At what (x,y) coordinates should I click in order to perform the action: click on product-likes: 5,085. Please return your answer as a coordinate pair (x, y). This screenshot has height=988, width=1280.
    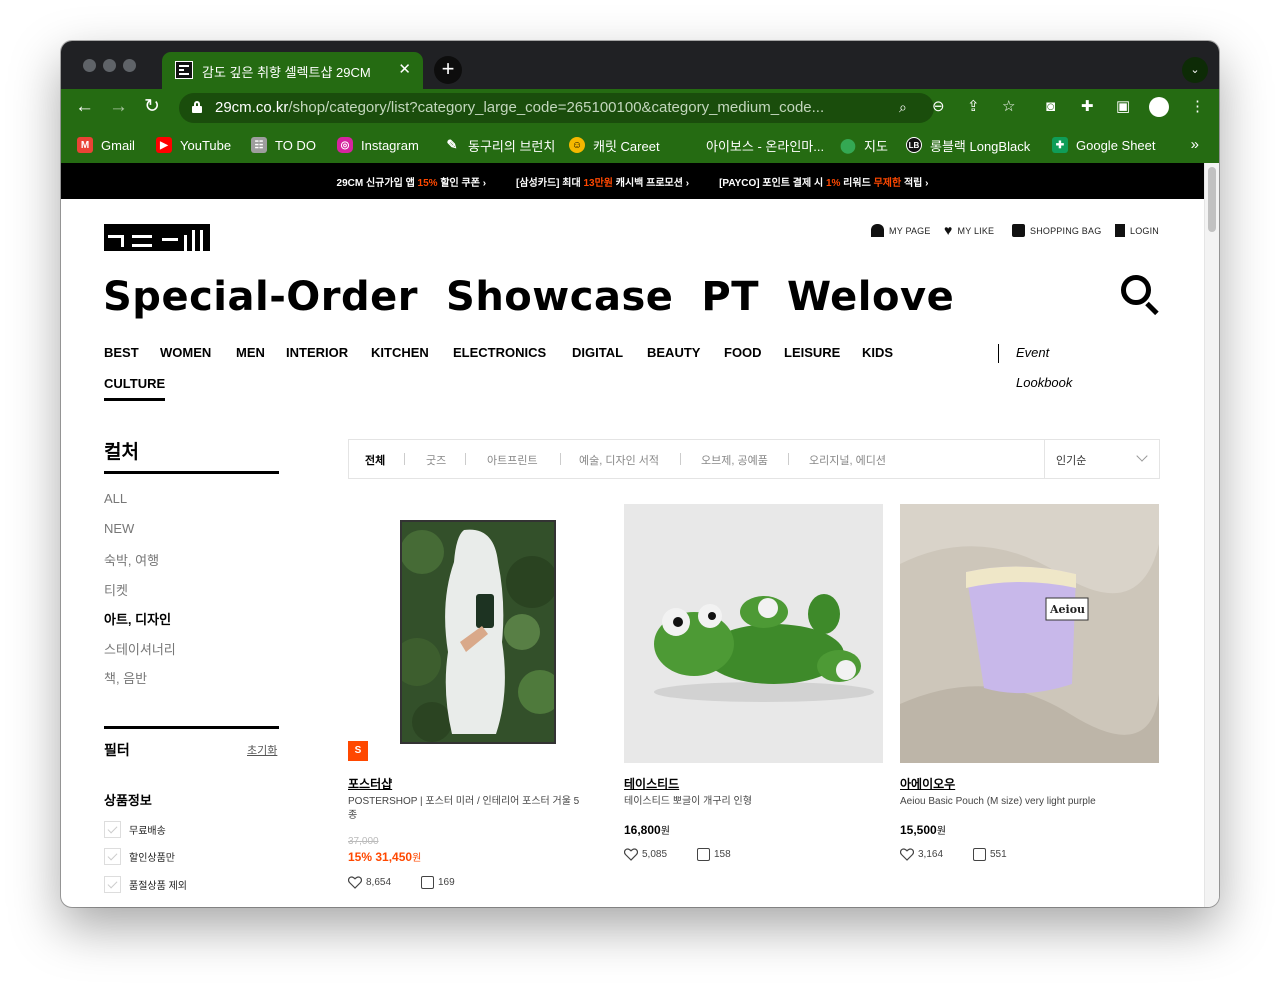
    Looking at the image, I should click on (645, 854).